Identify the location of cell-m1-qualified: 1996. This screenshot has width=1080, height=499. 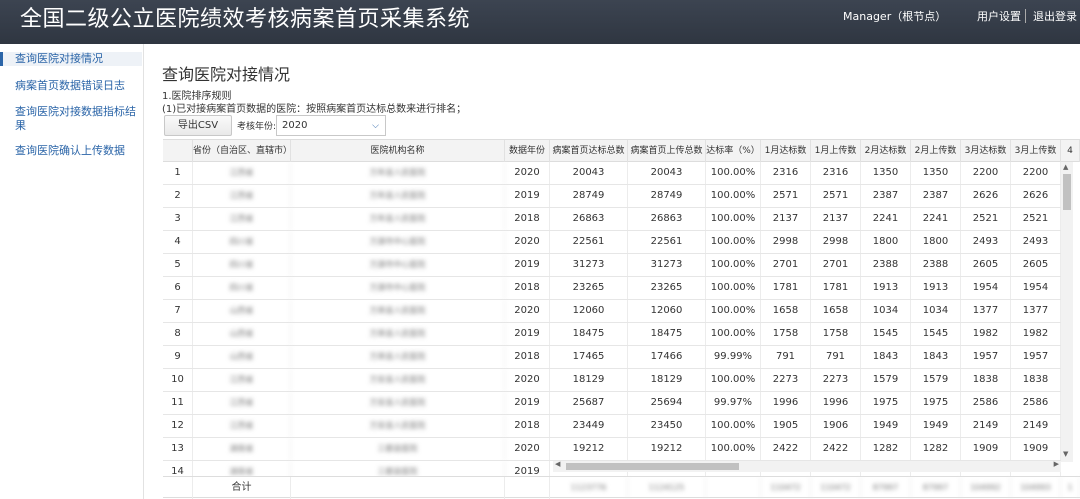
(786, 403).